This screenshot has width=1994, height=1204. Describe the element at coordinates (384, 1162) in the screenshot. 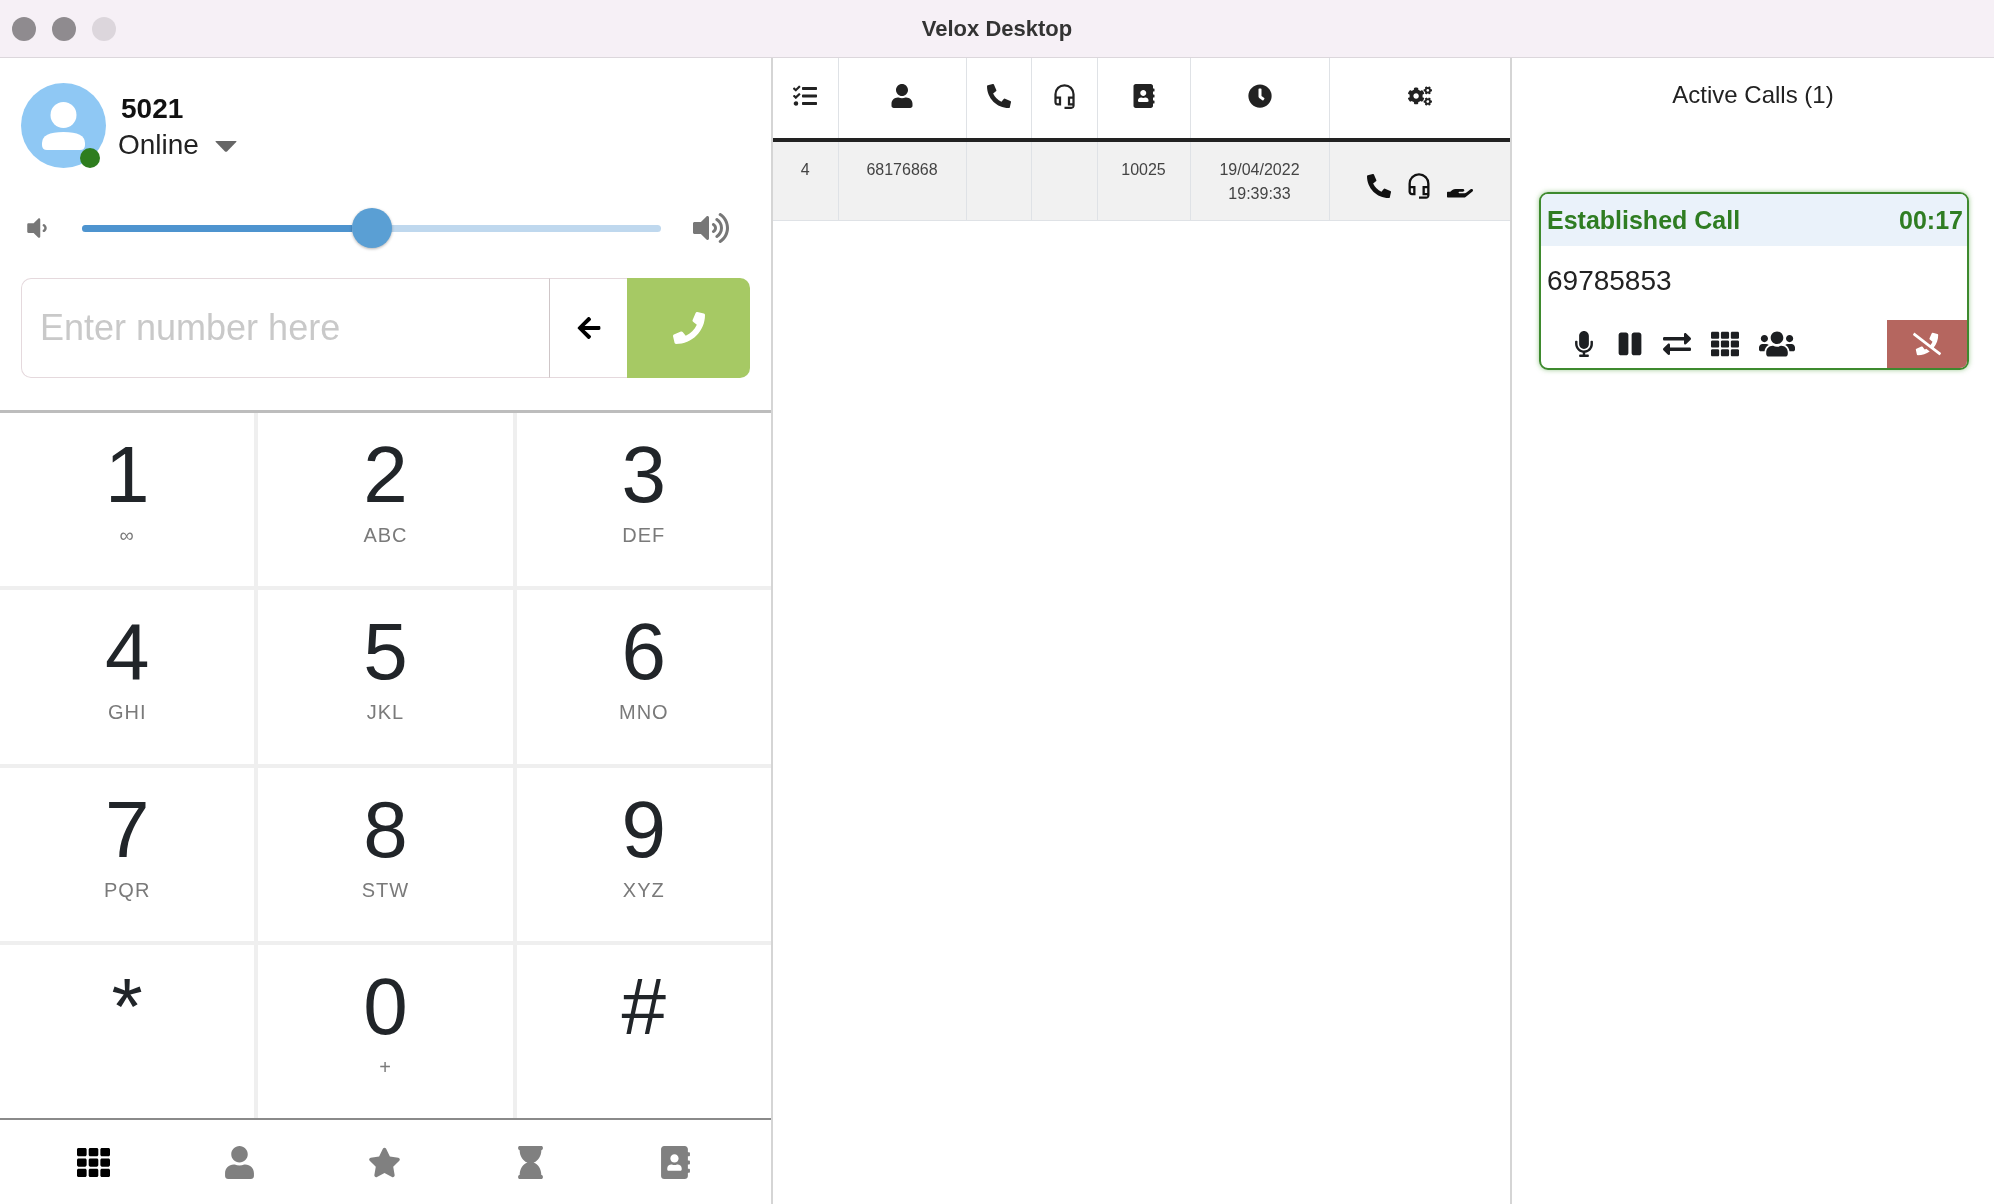

I see `star-icon` at that location.